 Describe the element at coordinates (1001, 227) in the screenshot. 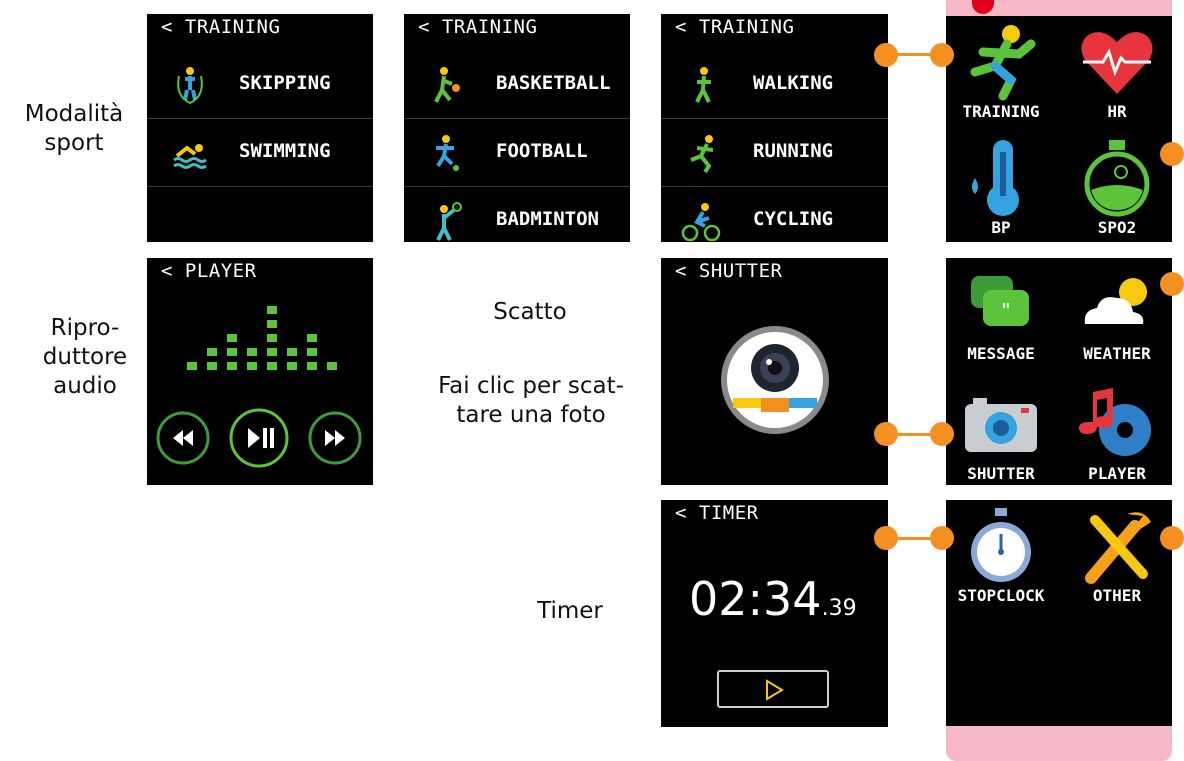

I see `app-label: BP` at that location.